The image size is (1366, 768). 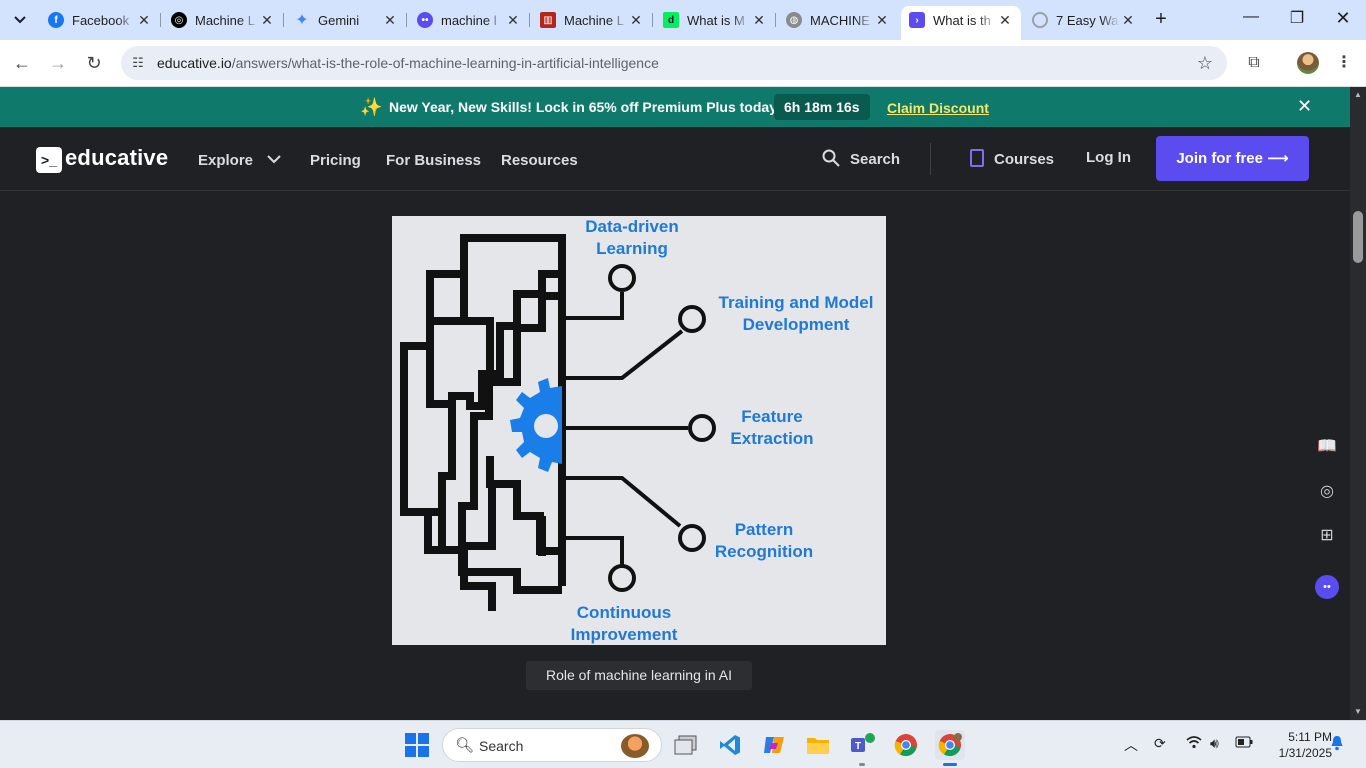 I want to click on audio-button: ◎, so click(x=1327, y=492).